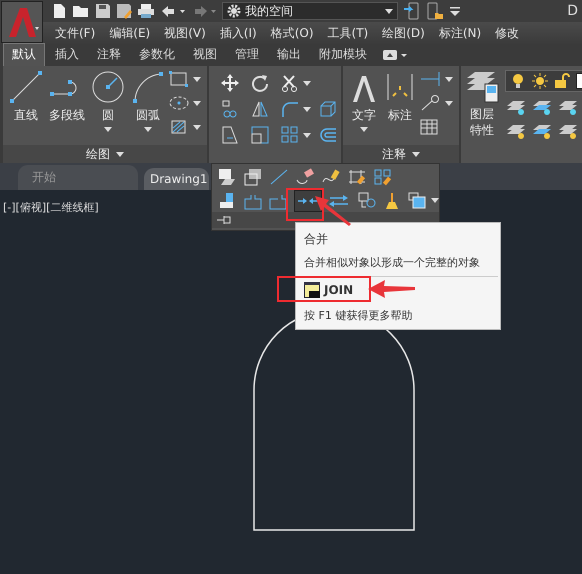 The image size is (582, 574). What do you see at coordinates (67, 115) in the screenshot?
I see `tool-label: 多段线` at bounding box center [67, 115].